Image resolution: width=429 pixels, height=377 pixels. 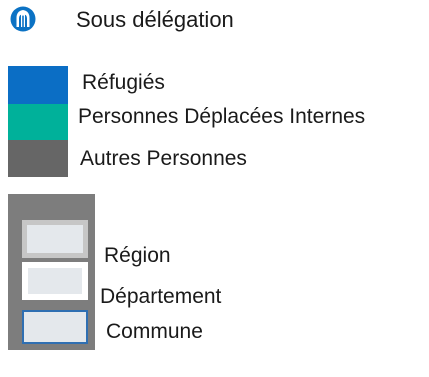 I want to click on refugees-label: Réfugiés, so click(x=123, y=82).